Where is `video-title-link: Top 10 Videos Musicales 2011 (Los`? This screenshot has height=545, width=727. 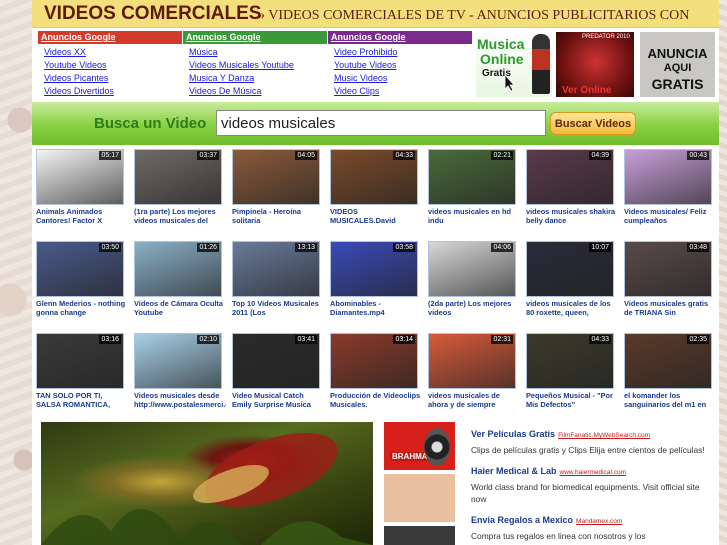
video-title-link: Top 10 Videos Musicales 2011 (Los is located at coordinates (278, 308).